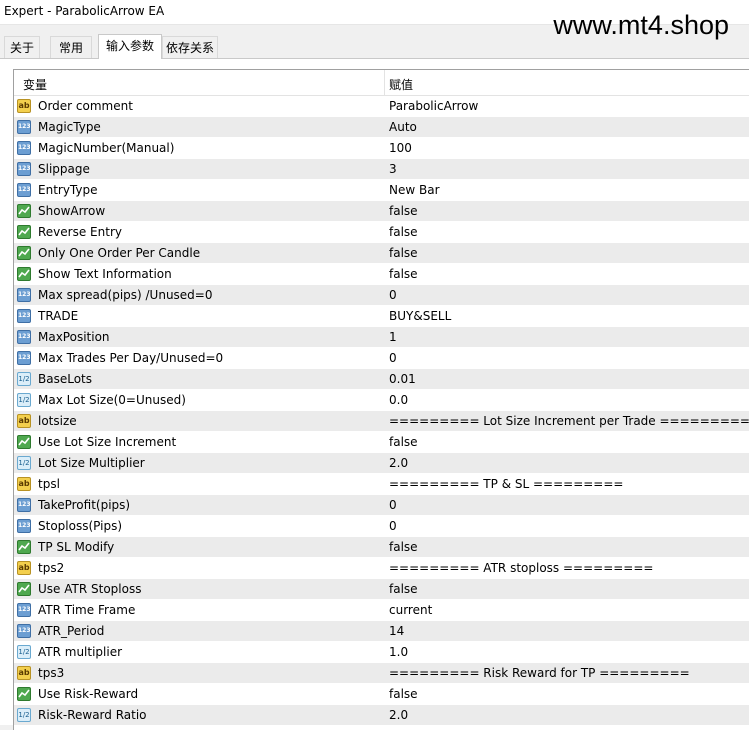  What do you see at coordinates (35, 84) in the screenshot?
I see `column-header-variable: 变量` at bounding box center [35, 84].